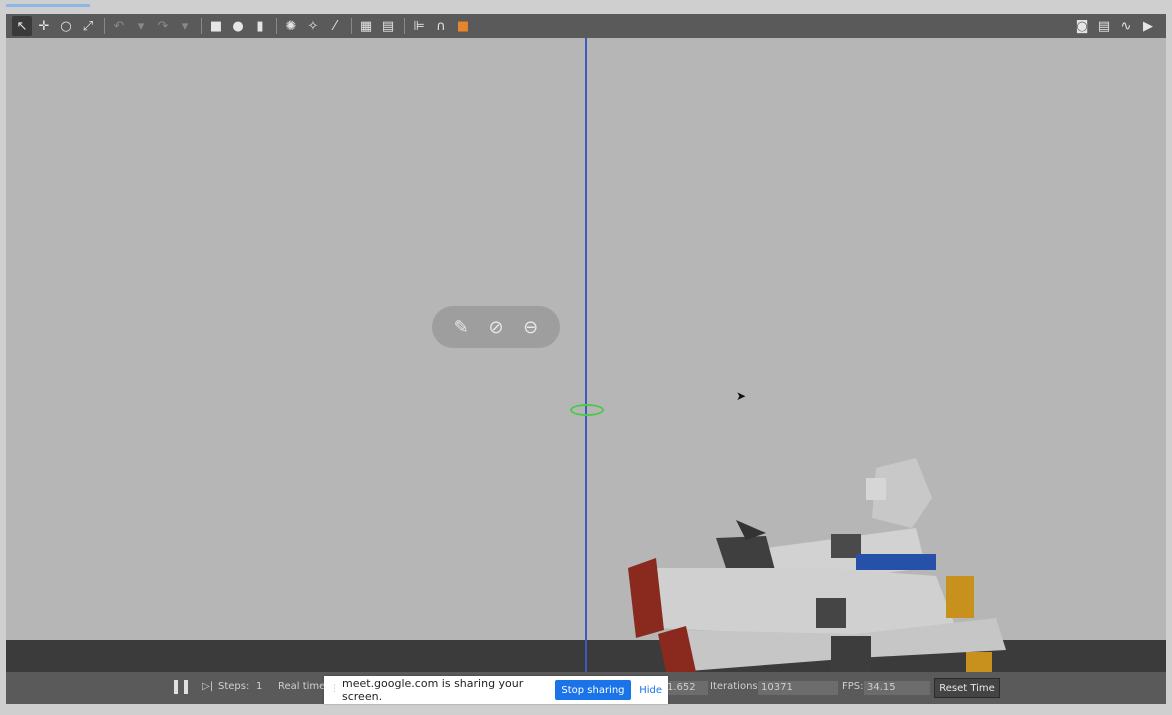 The height and width of the screenshot is (715, 1172). Describe the element at coordinates (686, 688) in the screenshot. I see `sim-time-field: 1.652` at that location.